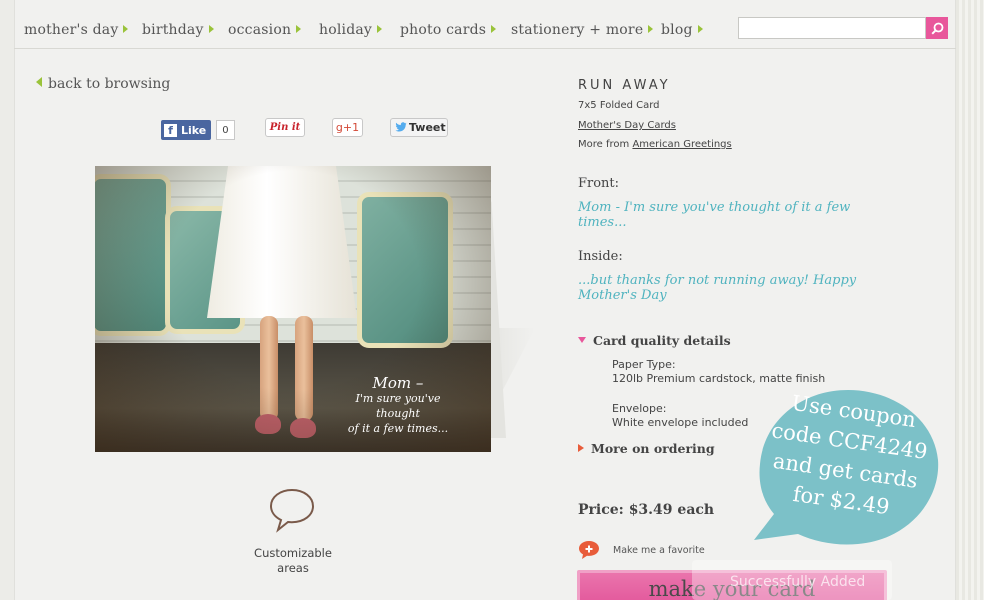 The image size is (984, 600). I want to click on nav-label: mother's day, so click(71, 30).